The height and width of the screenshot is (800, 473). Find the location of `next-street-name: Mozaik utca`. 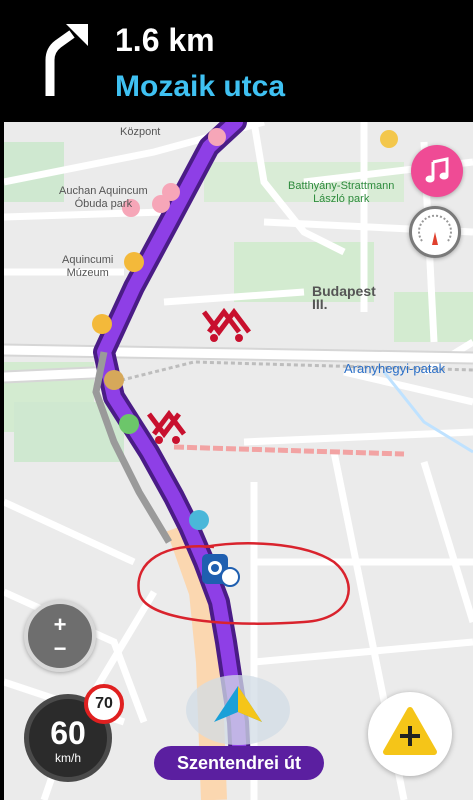

next-street-name: Mozaik utca is located at coordinates (200, 86).